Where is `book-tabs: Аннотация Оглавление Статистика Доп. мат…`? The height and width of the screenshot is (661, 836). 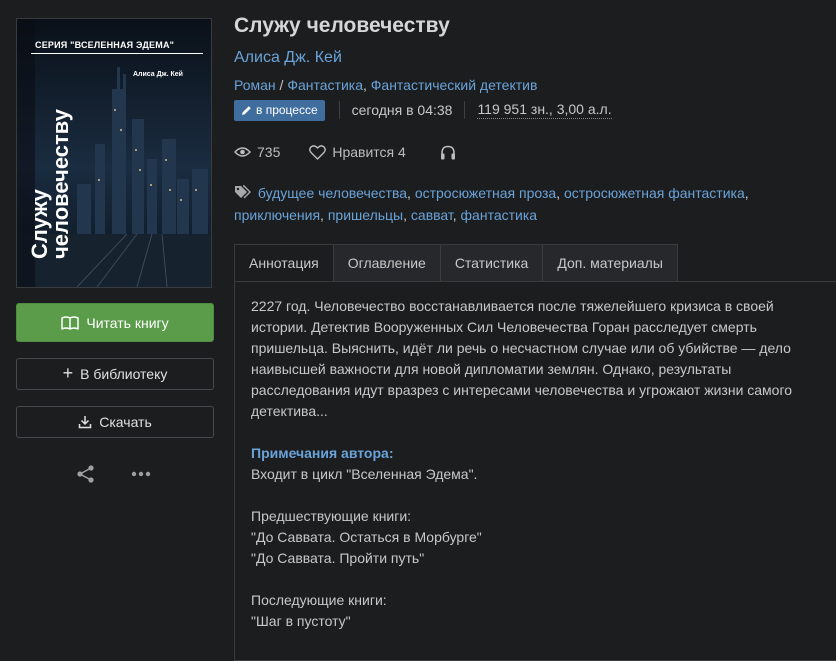 book-tabs: Аннотация Оглавление Статистика Доп. мат… is located at coordinates (456, 263).